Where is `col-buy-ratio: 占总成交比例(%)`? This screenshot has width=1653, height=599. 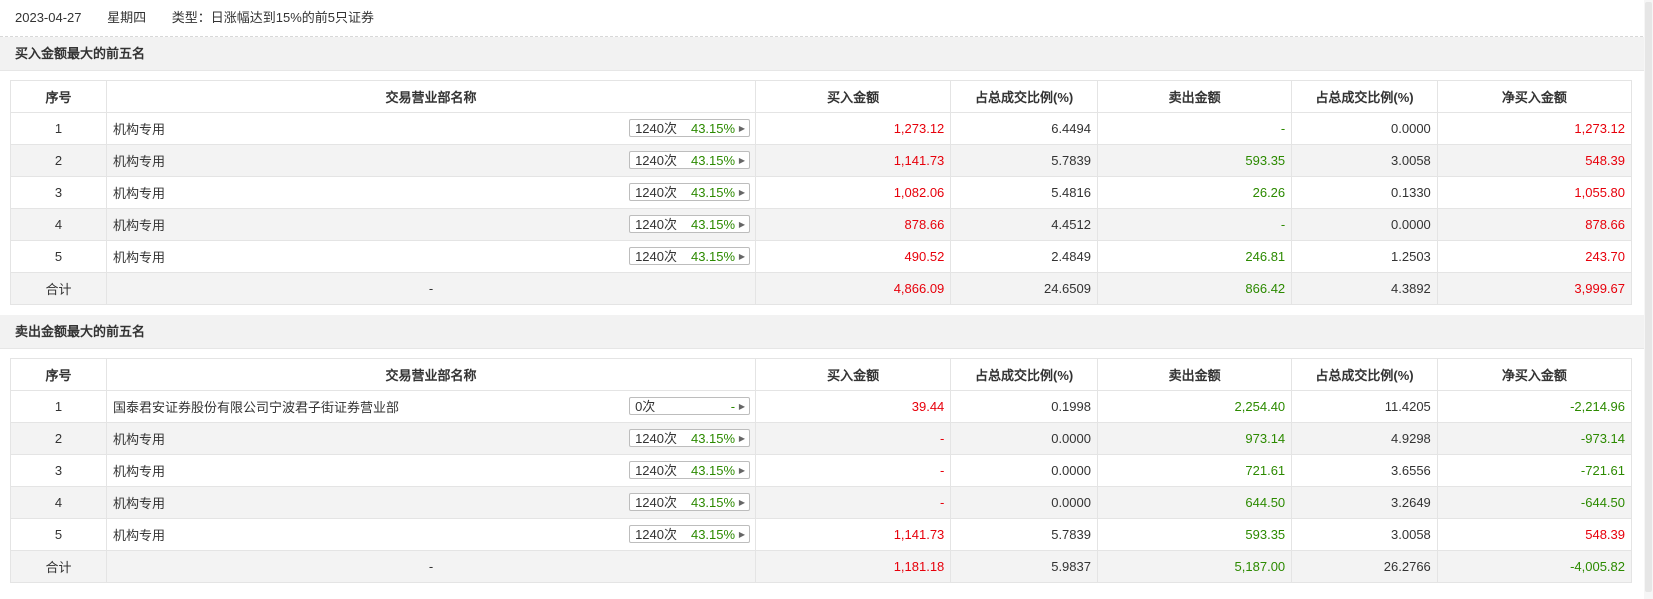 col-buy-ratio: 占总成交比例(%) is located at coordinates (1024, 96).